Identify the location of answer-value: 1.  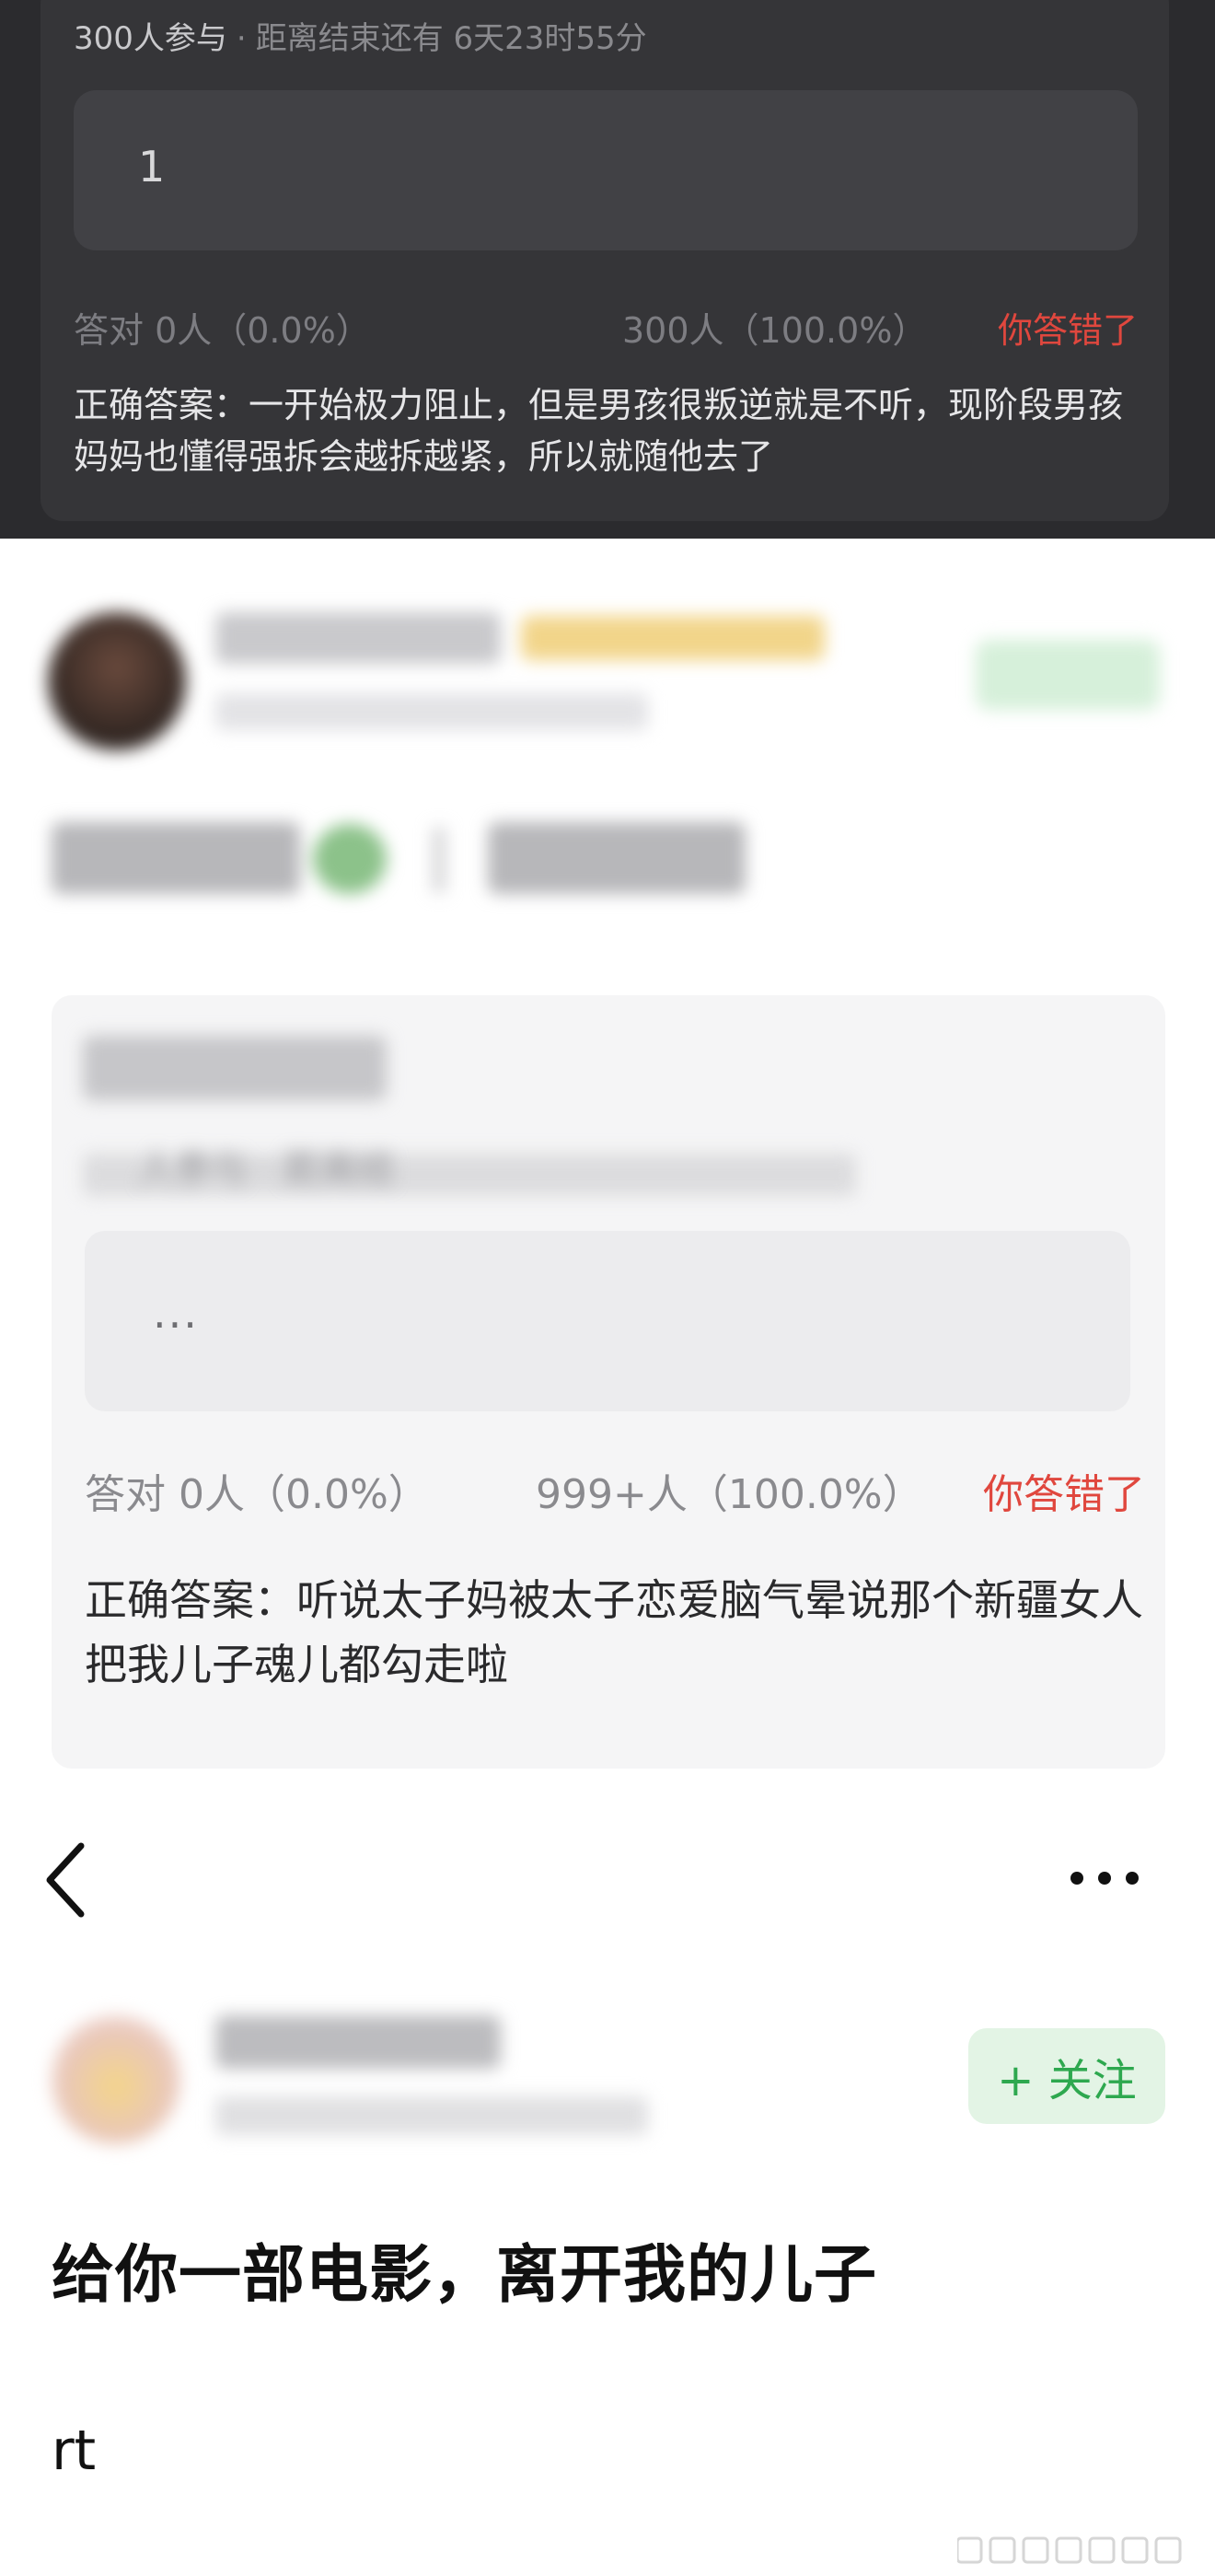
(152, 166).